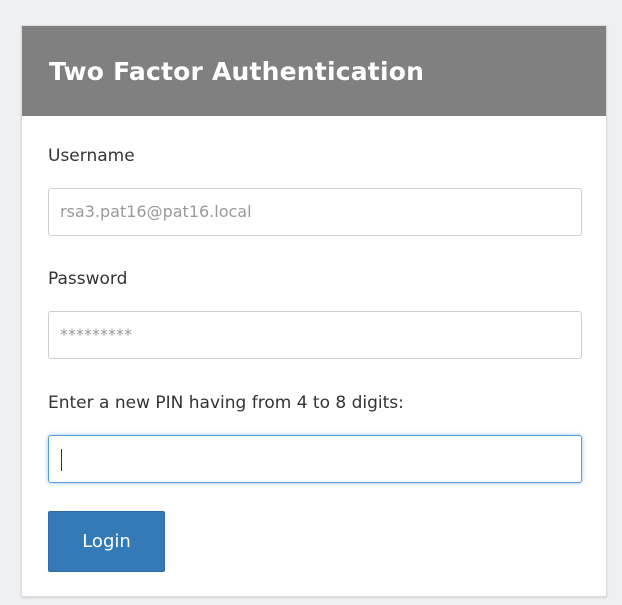 This screenshot has width=622, height=605. I want to click on card-header: Two Factor Authentication, so click(314, 71).